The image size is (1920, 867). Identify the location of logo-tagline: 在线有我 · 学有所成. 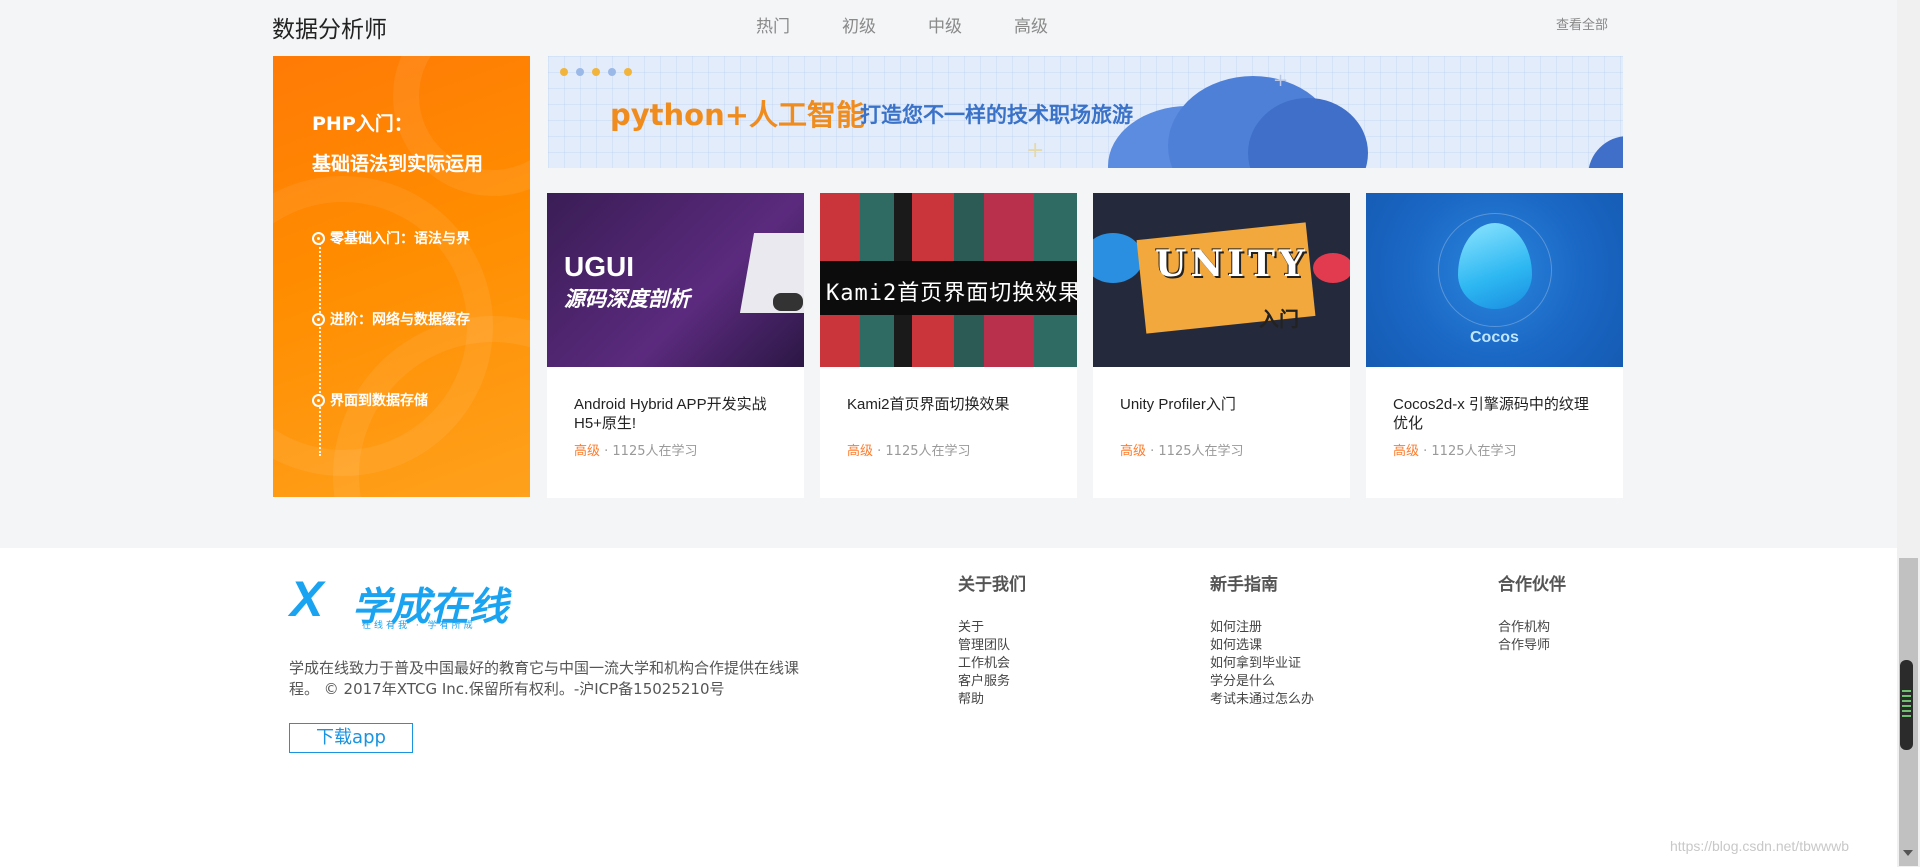
(419, 626).